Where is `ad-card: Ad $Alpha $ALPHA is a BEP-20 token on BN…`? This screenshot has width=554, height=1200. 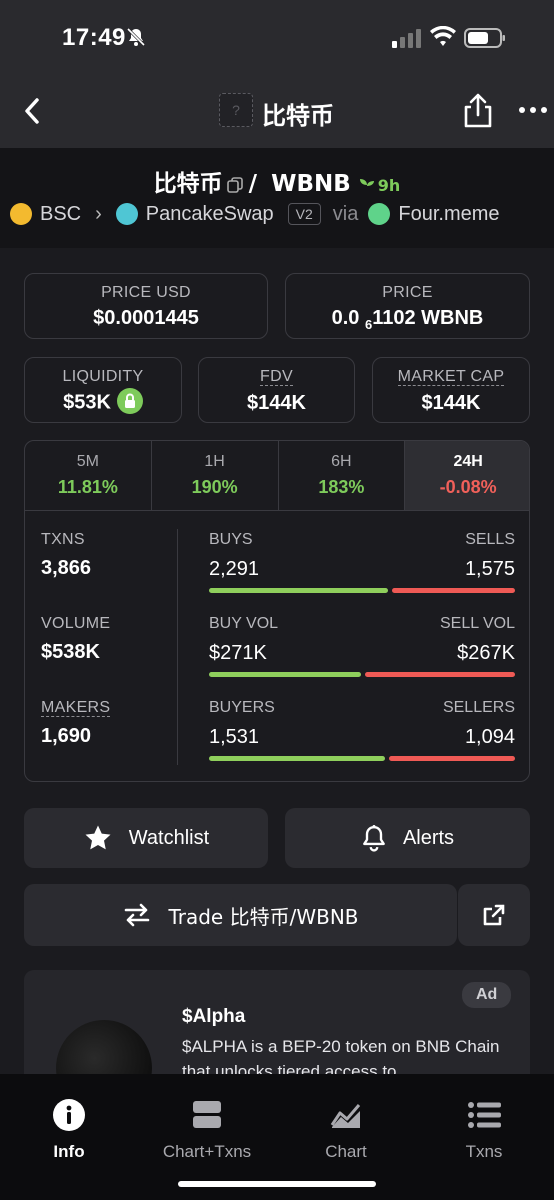 ad-card: Ad $Alpha $ALPHA is a BEP-20 token on BN… is located at coordinates (277, 1025).